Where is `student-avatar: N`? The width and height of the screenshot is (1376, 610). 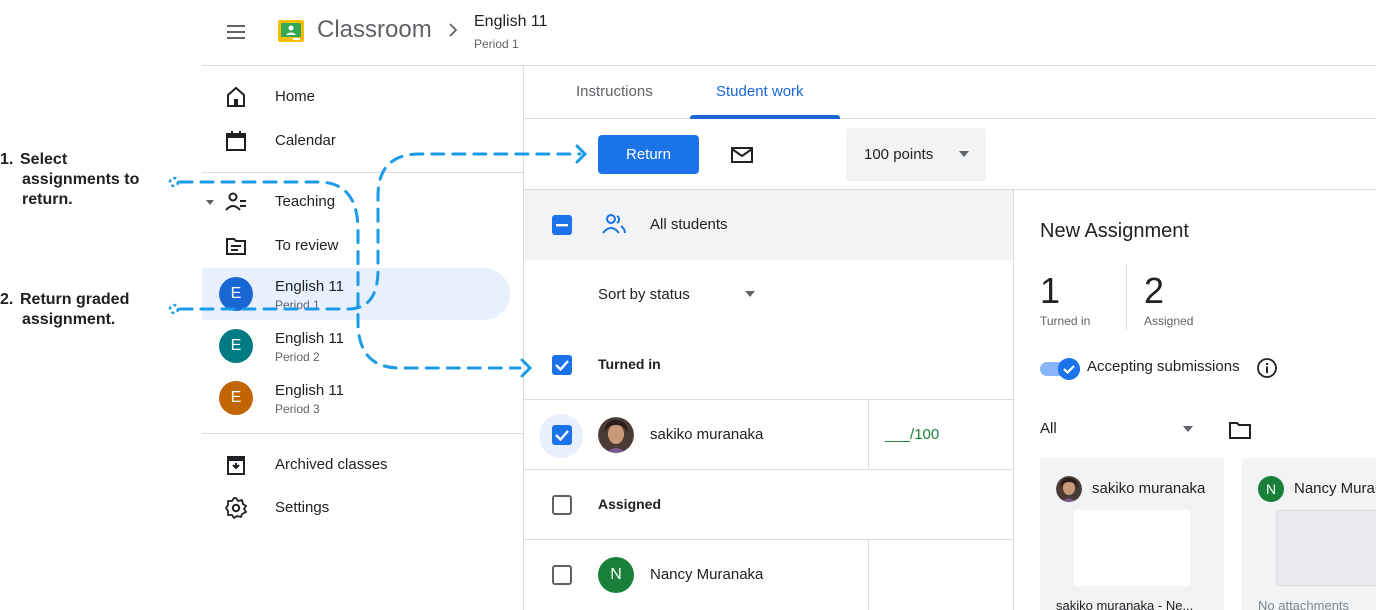 student-avatar: N is located at coordinates (1271, 489).